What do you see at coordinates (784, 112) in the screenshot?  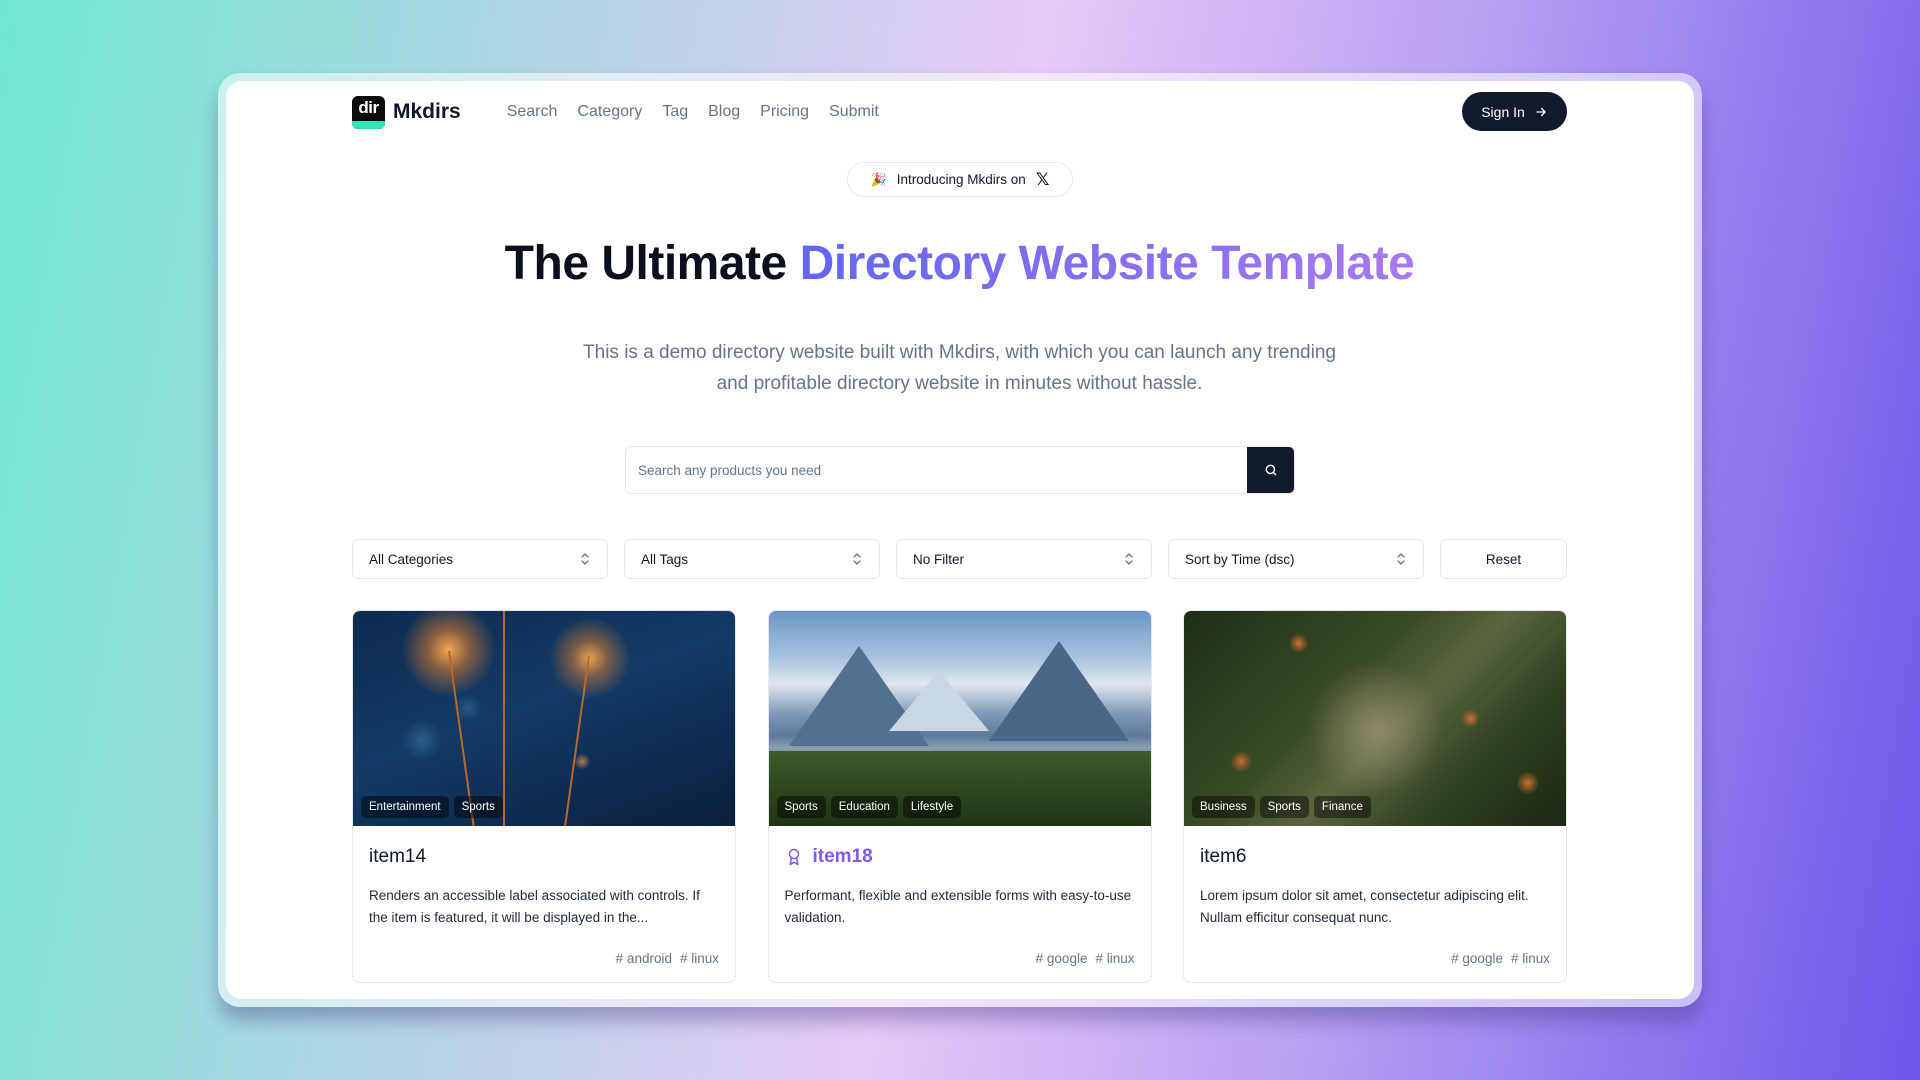 I see `nav-link-pricing: Pricing` at bounding box center [784, 112].